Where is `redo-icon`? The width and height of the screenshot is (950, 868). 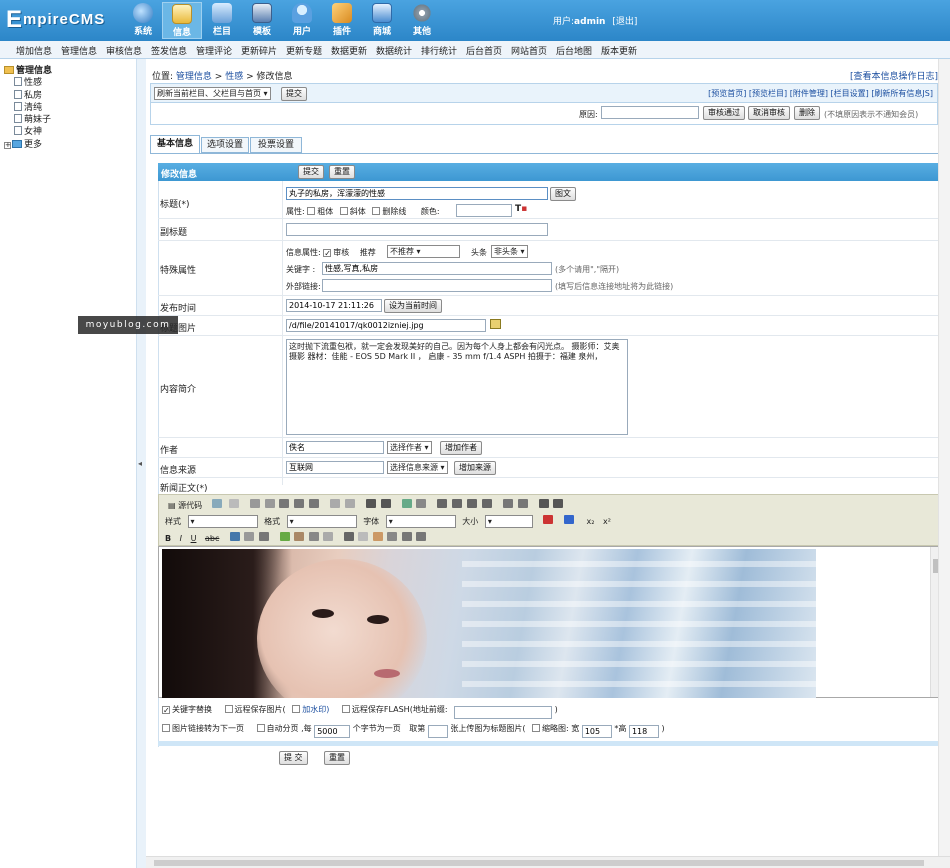 redo-icon is located at coordinates (349, 503).